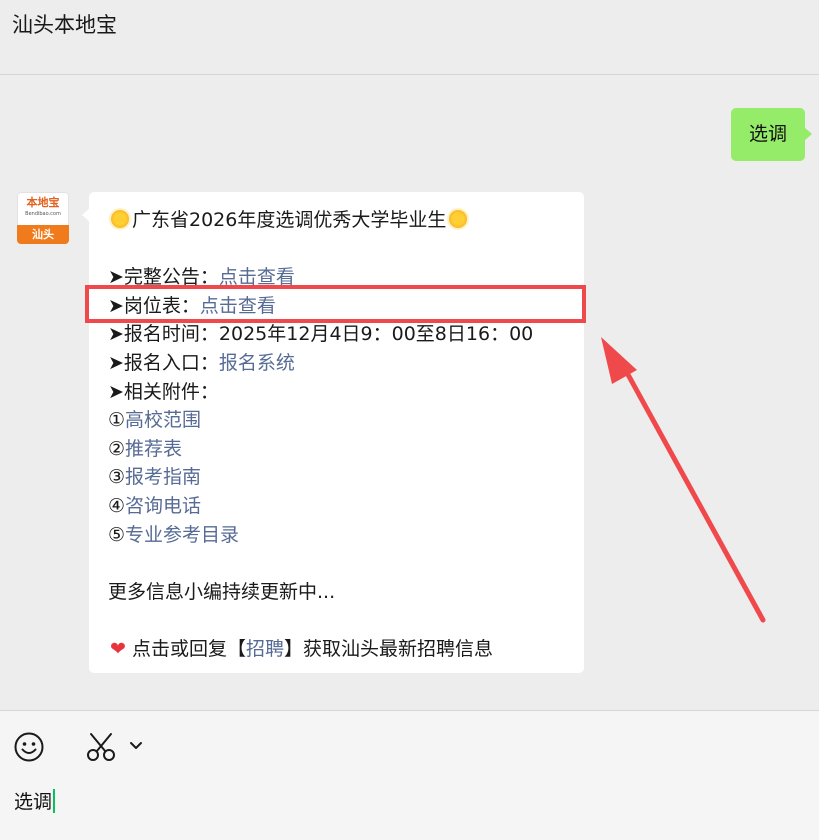 The height and width of the screenshot is (840, 819). I want to click on message-input-text: 选调, so click(33, 802).